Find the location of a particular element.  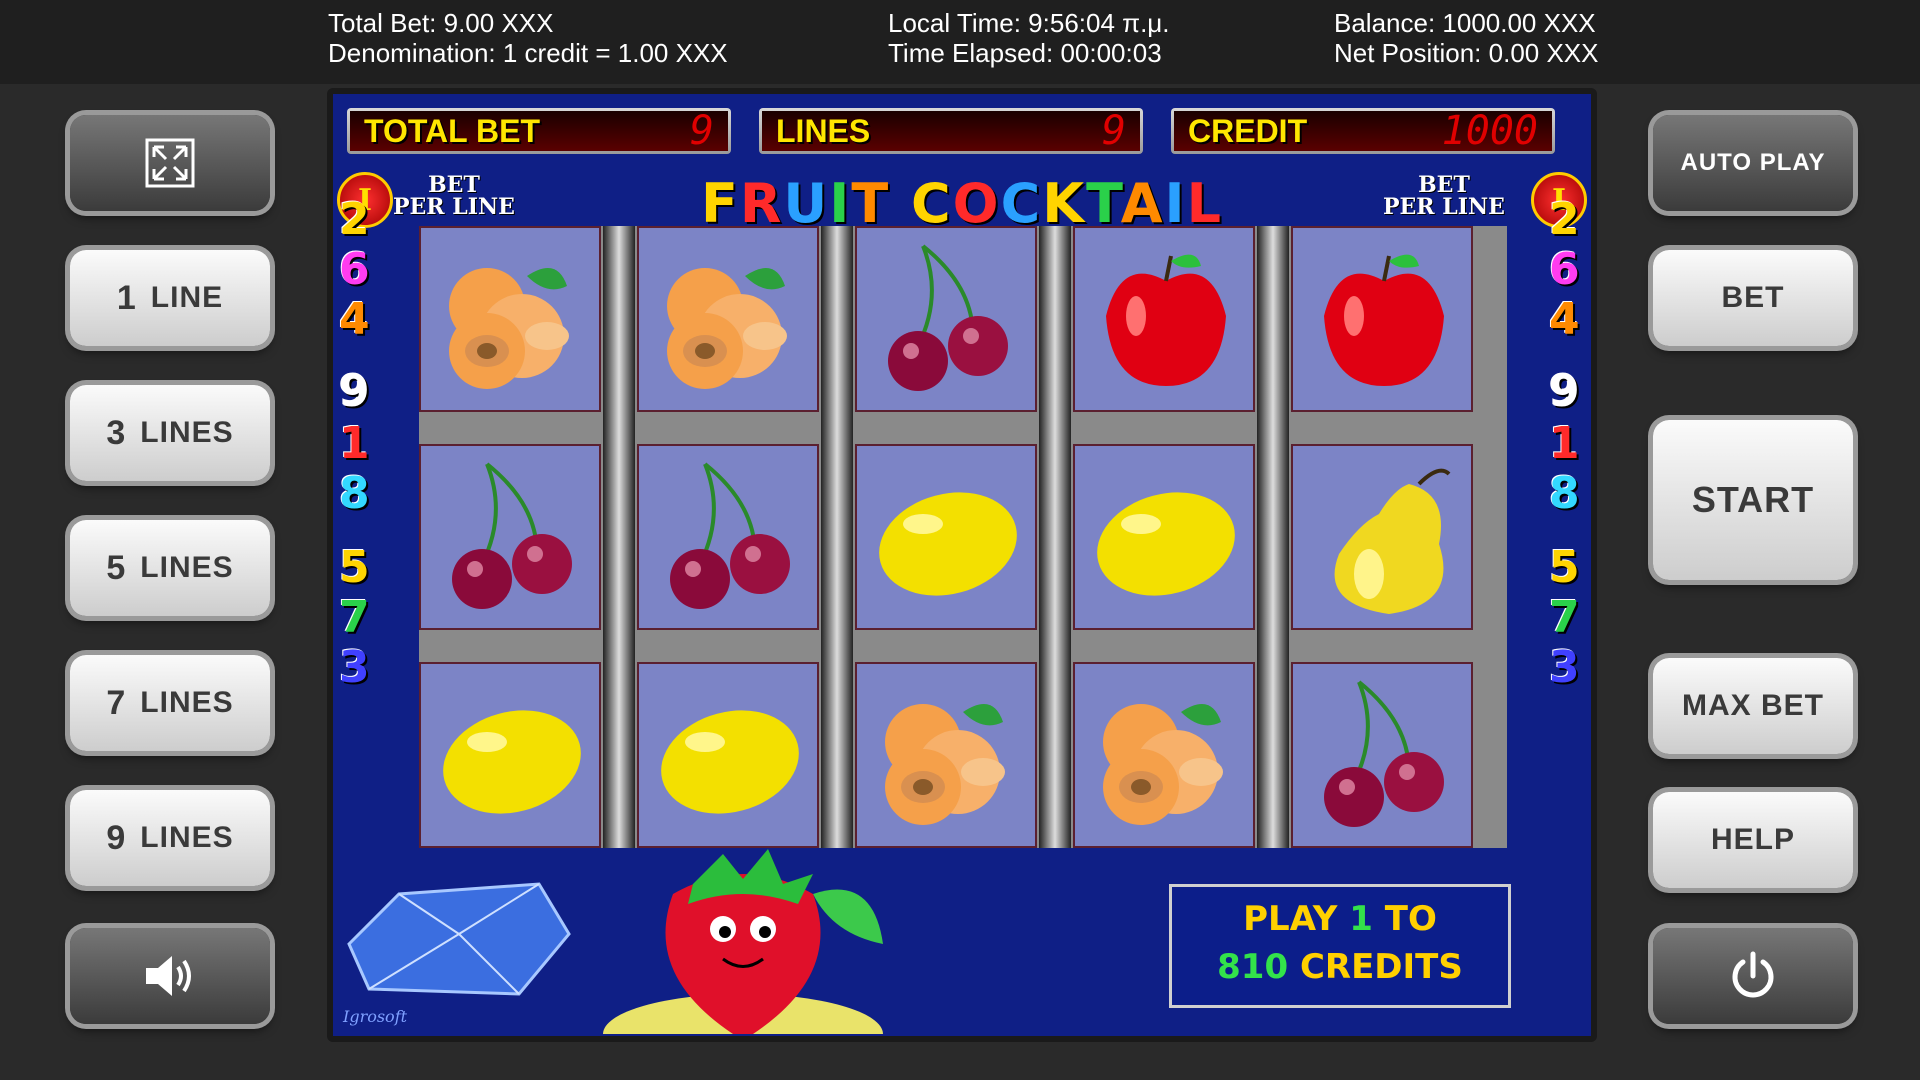

power-button is located at coordinates (1753, 976).